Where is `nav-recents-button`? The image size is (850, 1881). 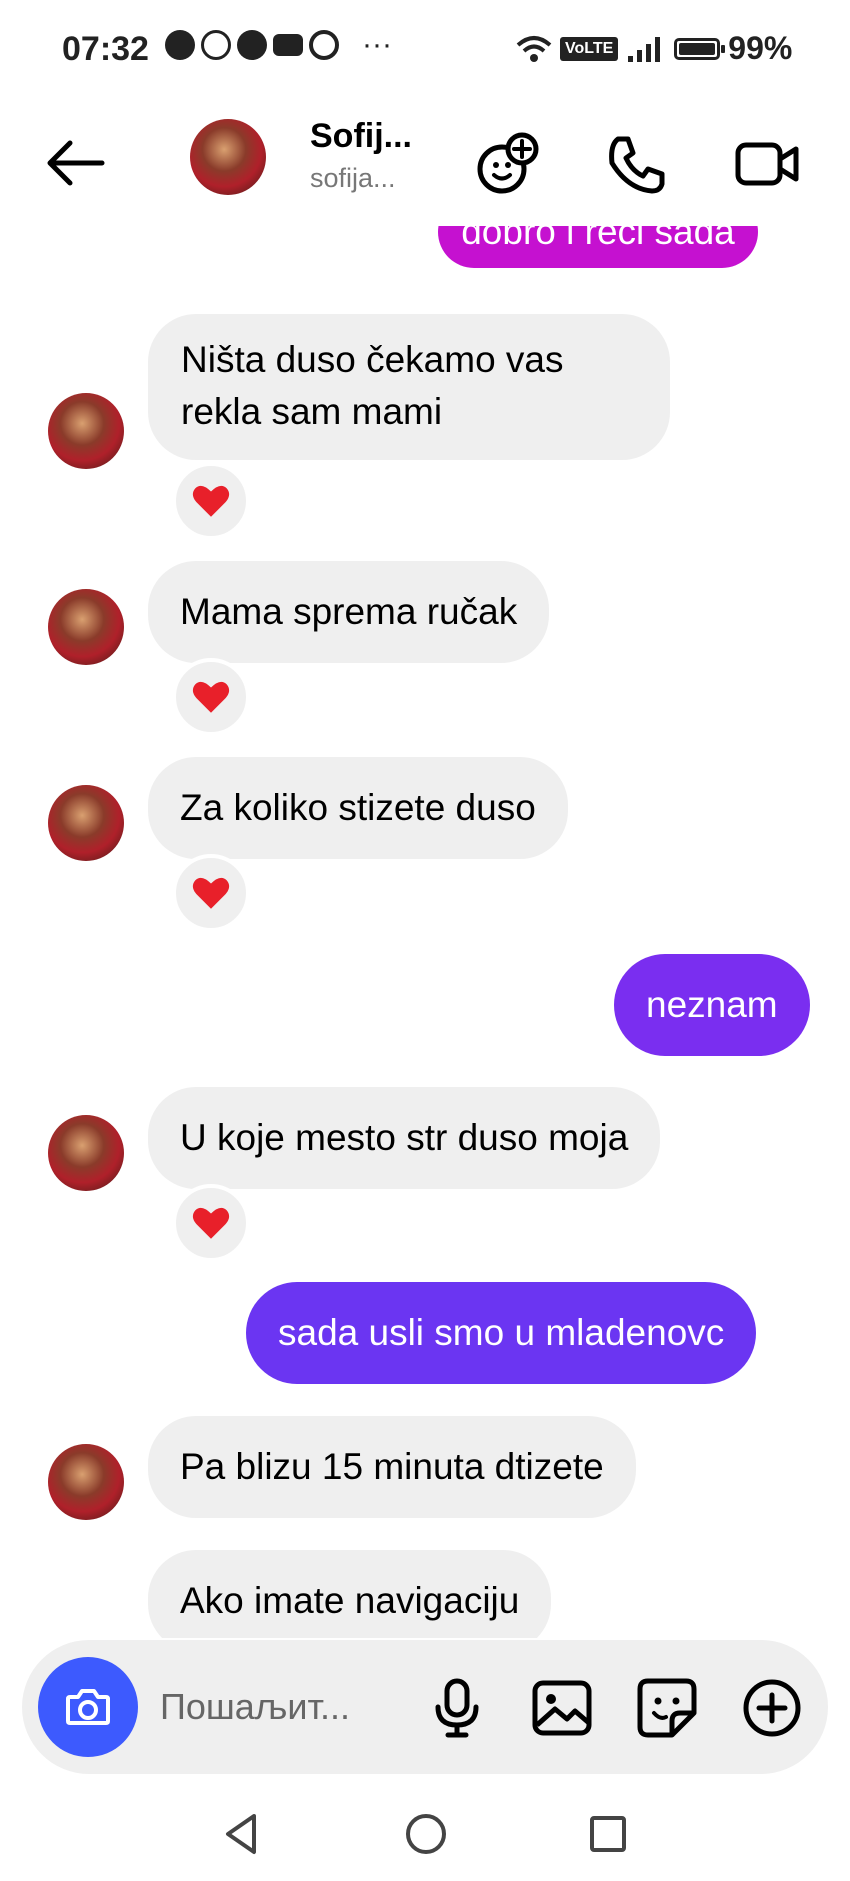
nav-recents-button is located at coordinates (608, 1834).